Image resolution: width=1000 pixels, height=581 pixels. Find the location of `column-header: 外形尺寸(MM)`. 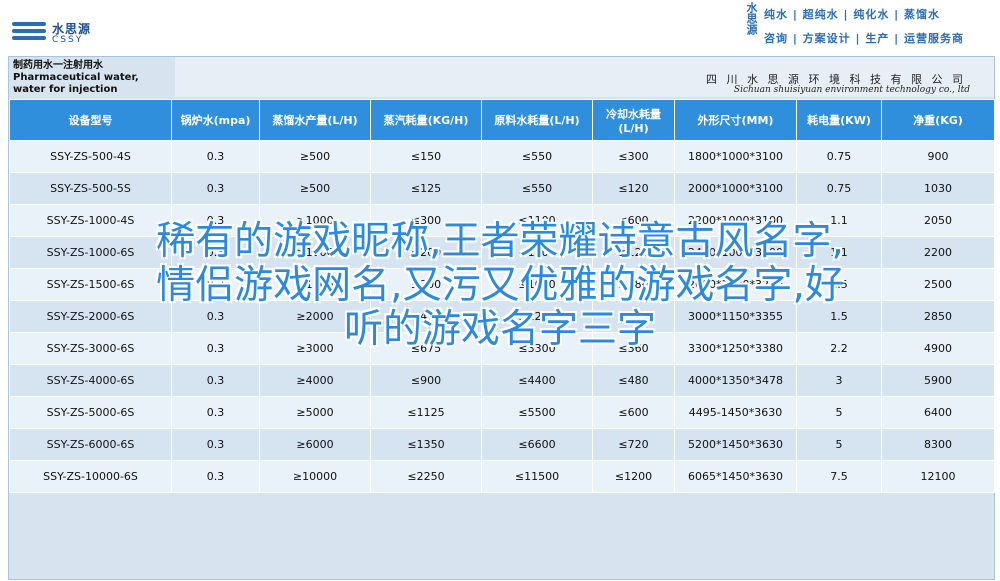

column-header: 外形尺寸(MM) is located at coordinates (735, 120).